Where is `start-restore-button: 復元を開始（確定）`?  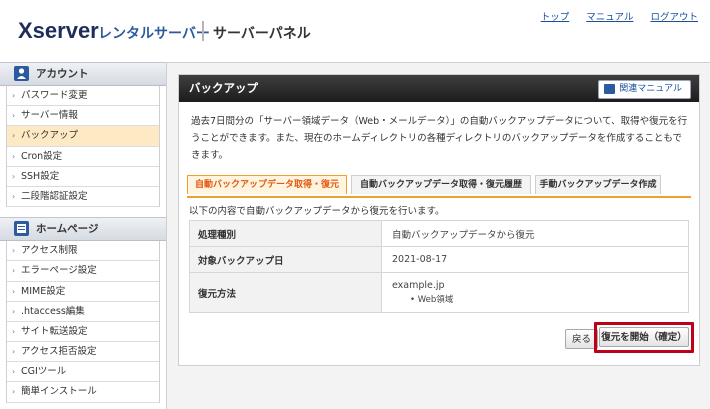 start-restore-button: 復元を開始（確定） is located at coordinates (644, 337).